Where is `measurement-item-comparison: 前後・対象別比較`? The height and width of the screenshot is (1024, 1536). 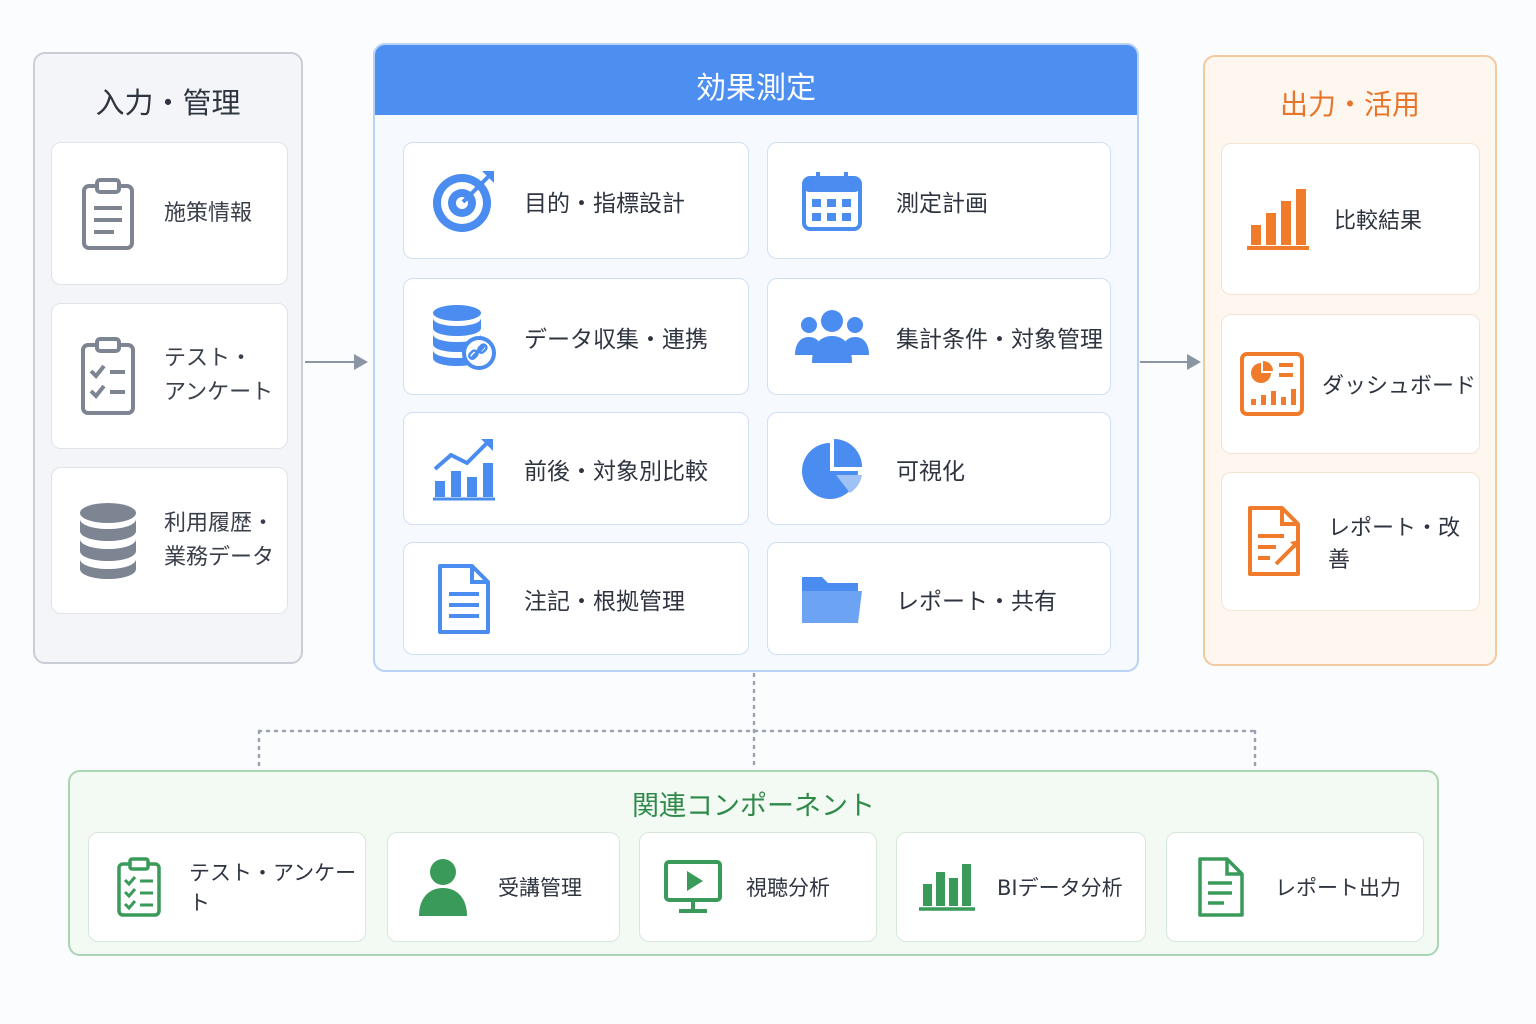
measurement-item-comparison: 前後・対象別比較 is located at coordinates (576, 468).